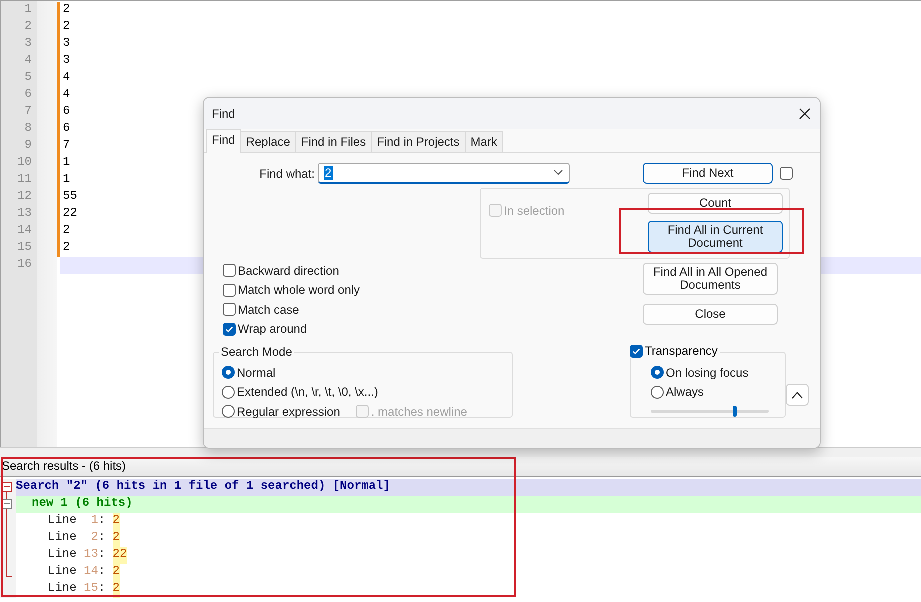  Describe the element at coordinates (28, 10) in the screenshot. I see `line-number: 1` at that location.